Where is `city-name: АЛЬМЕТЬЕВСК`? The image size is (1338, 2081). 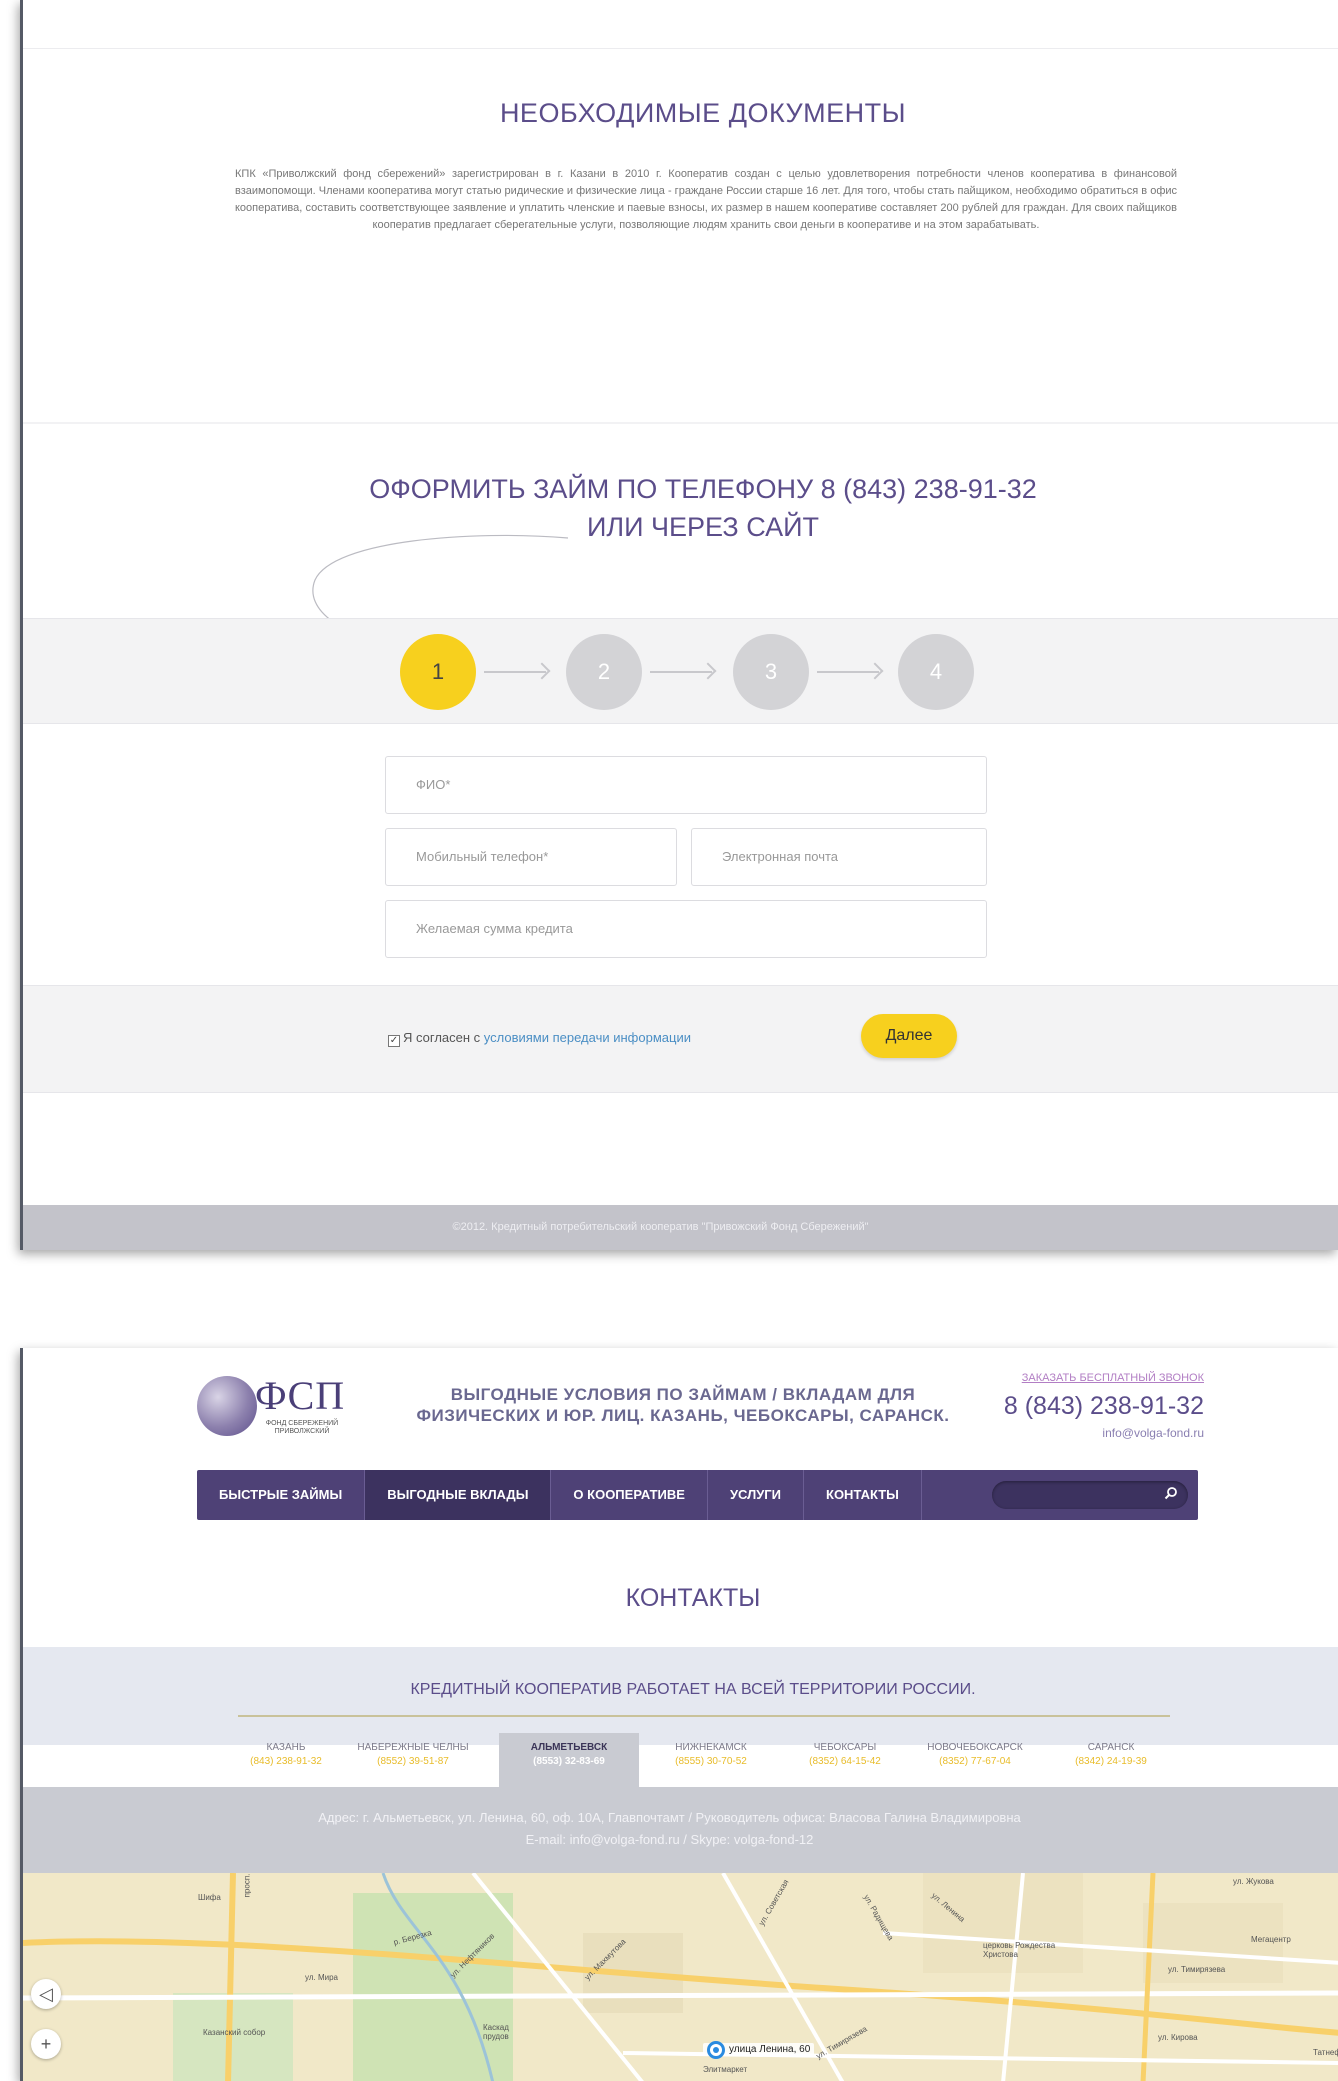 city-name: АЛЬМЕТЬЕВСК is located at coordinates (569, 1747).